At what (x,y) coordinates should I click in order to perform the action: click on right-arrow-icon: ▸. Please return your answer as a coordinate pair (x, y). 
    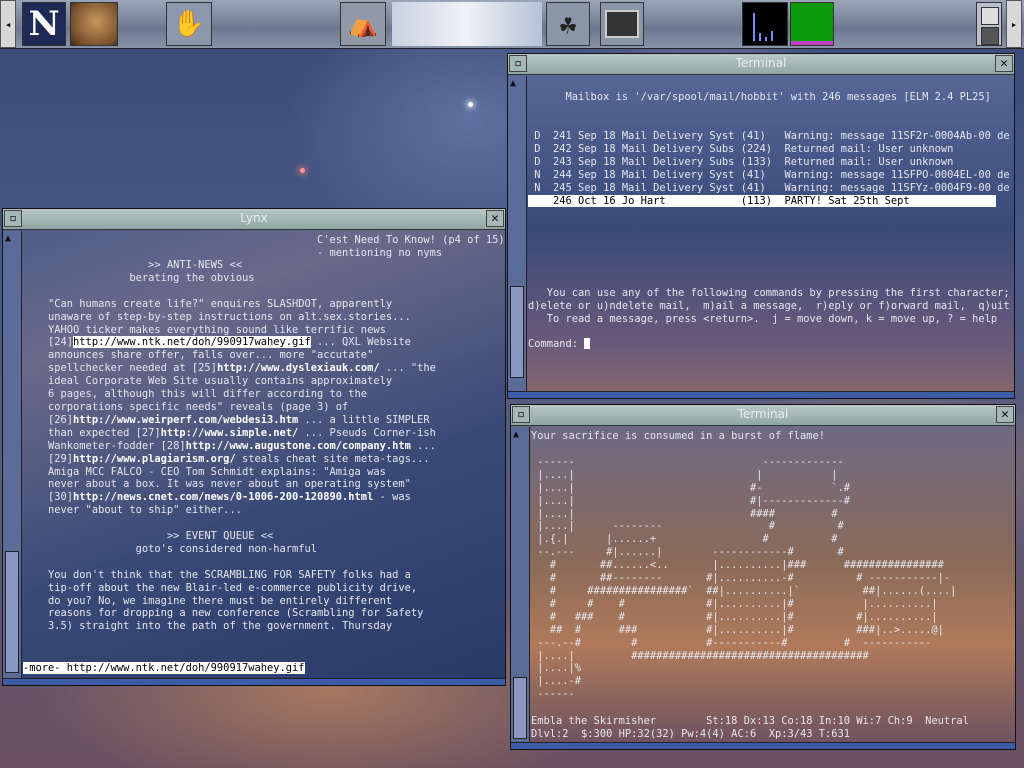
    Looking at the image, I should click on (1014, 24).